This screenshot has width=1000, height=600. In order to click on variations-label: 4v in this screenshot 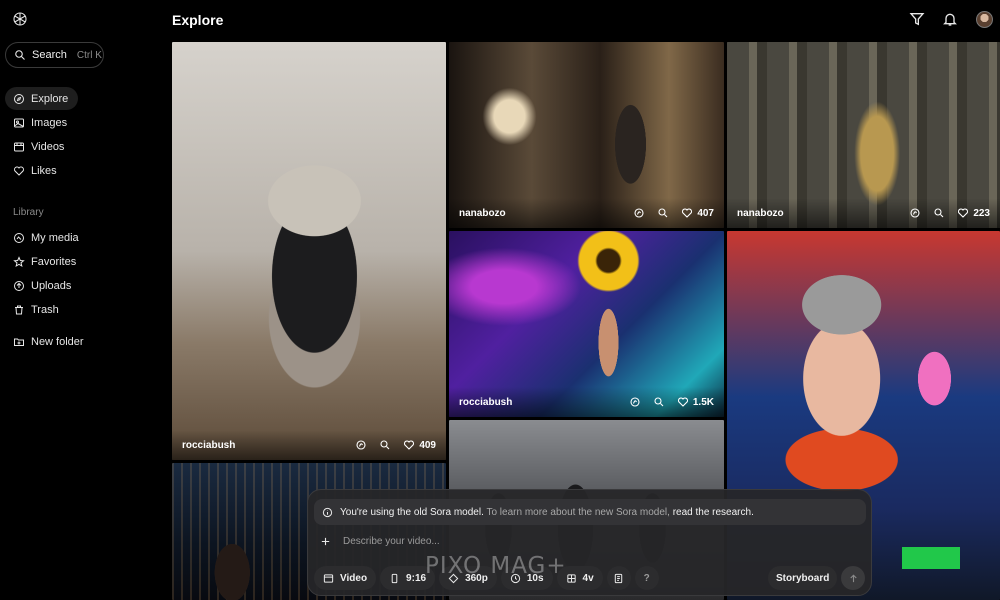, I will do `click(588, 578)`.